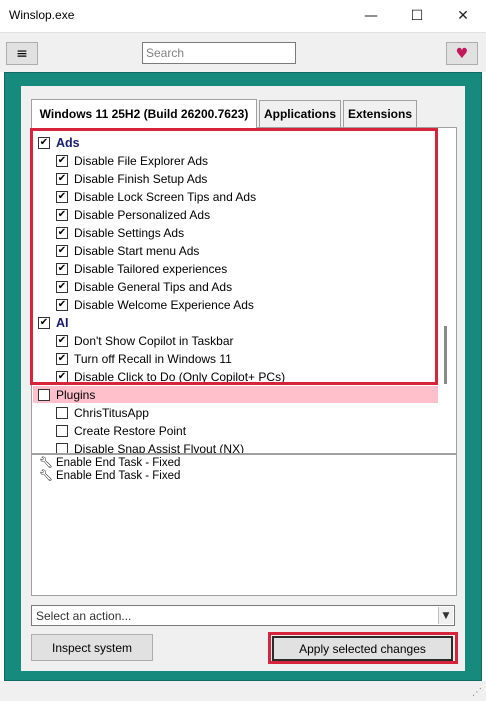 The image size is (486, 701). I want to click on scrollbar-thumb, so click(445, 355).